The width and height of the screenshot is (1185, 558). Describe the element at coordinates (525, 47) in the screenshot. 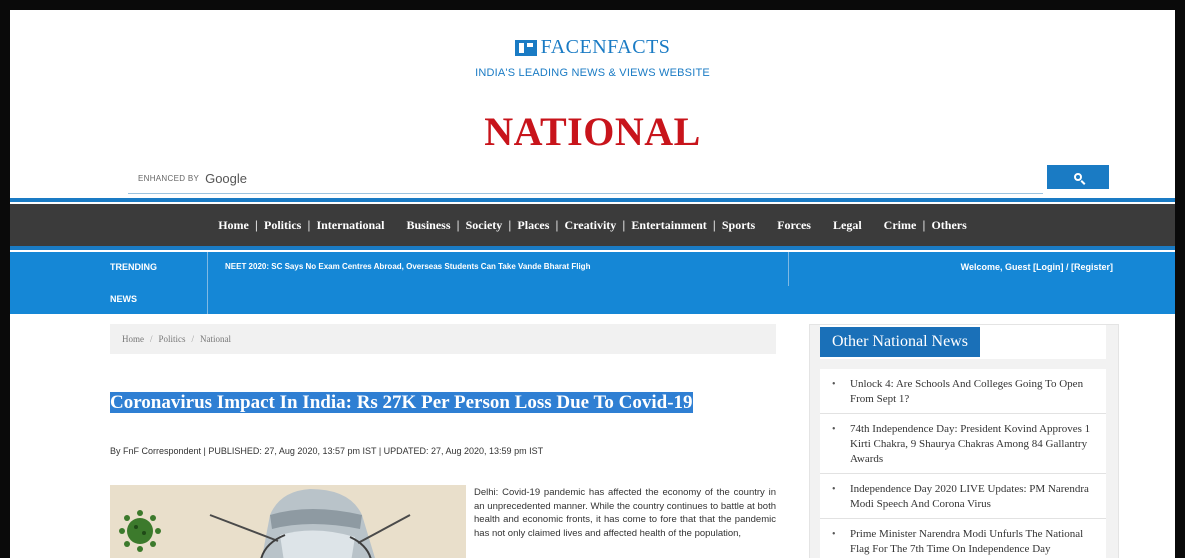

I see `logo-icon` at that location.